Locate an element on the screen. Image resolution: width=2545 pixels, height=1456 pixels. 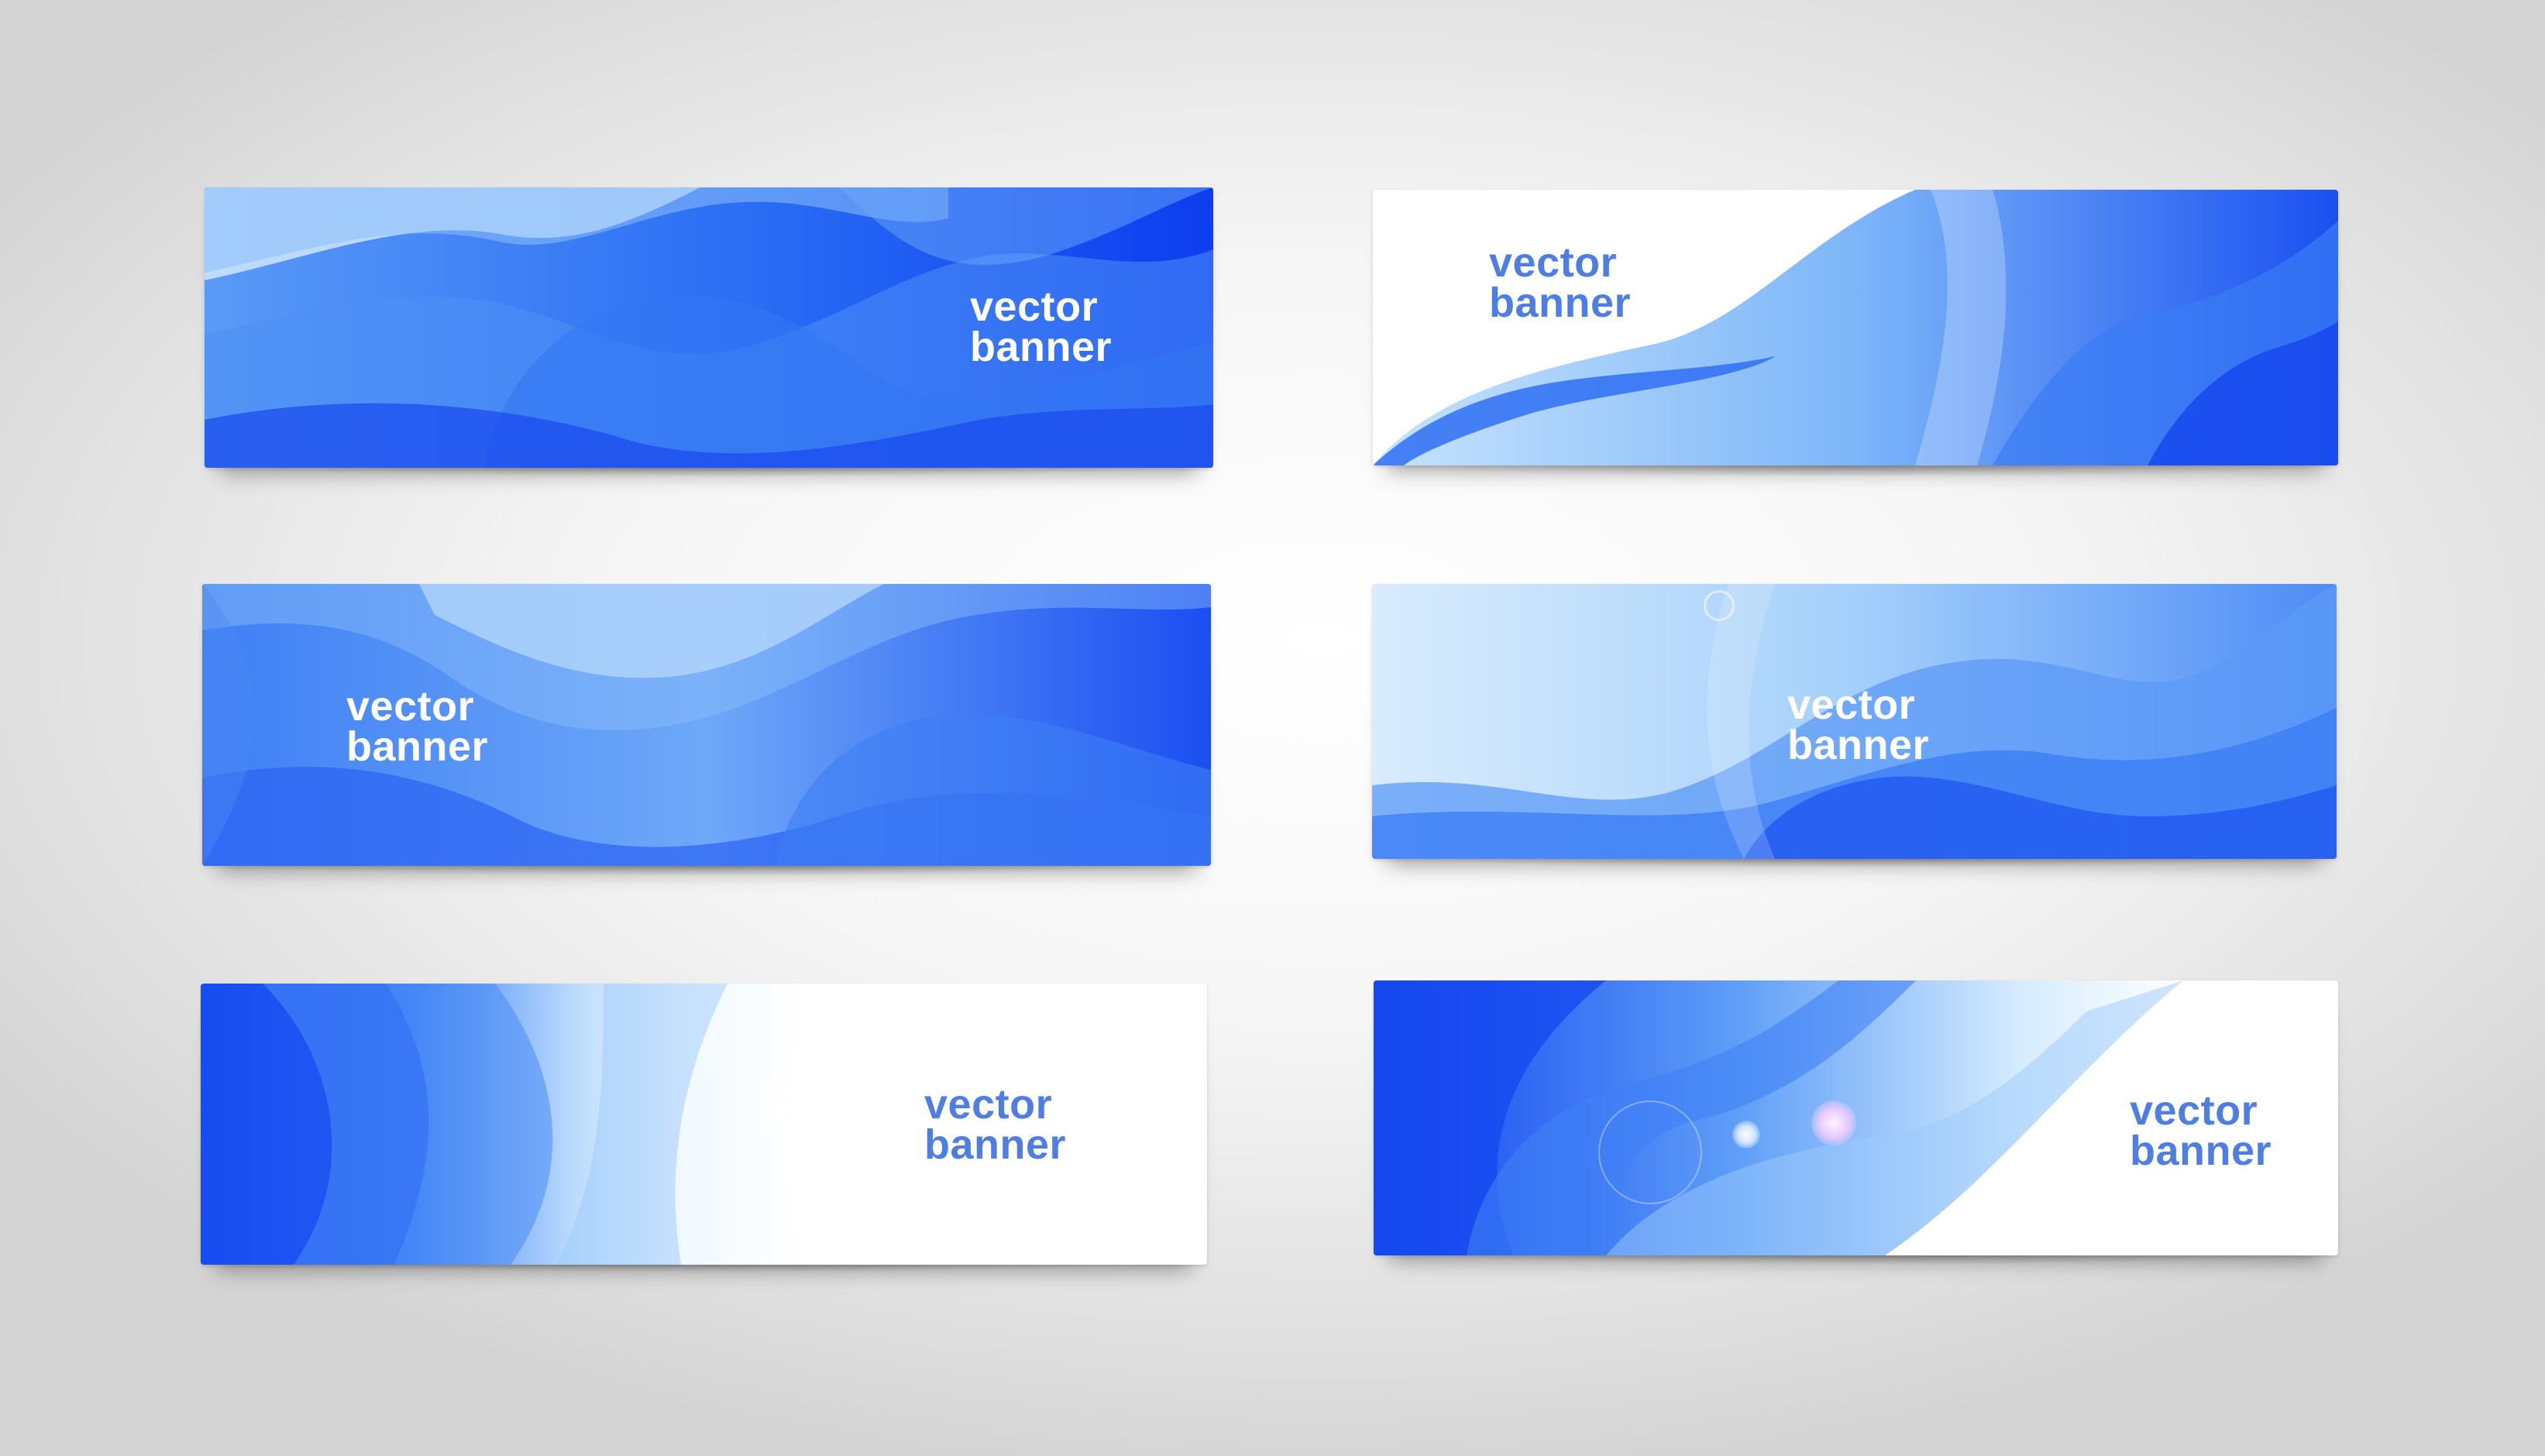
banner-2: vector banner is located at coordinates (1855, 327).